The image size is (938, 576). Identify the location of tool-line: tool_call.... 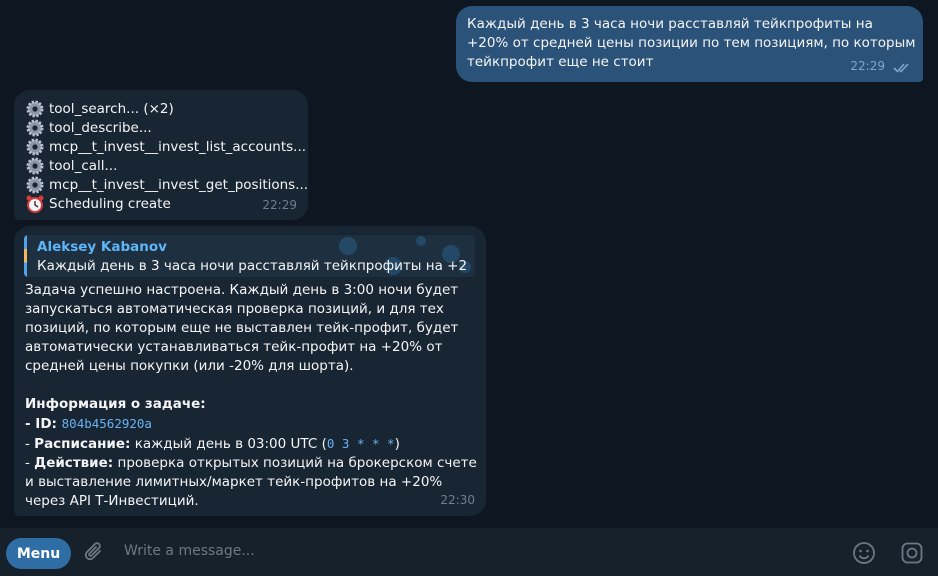
(71, 166).